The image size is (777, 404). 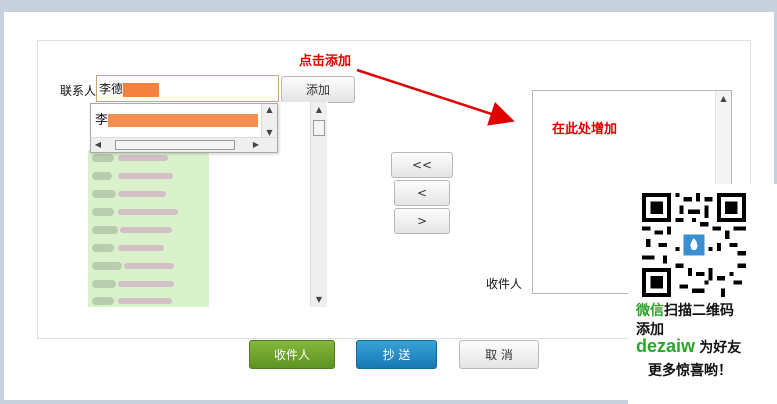 I want to click on annotation-add-here: 在此处增加, so click(x=585, y=129).